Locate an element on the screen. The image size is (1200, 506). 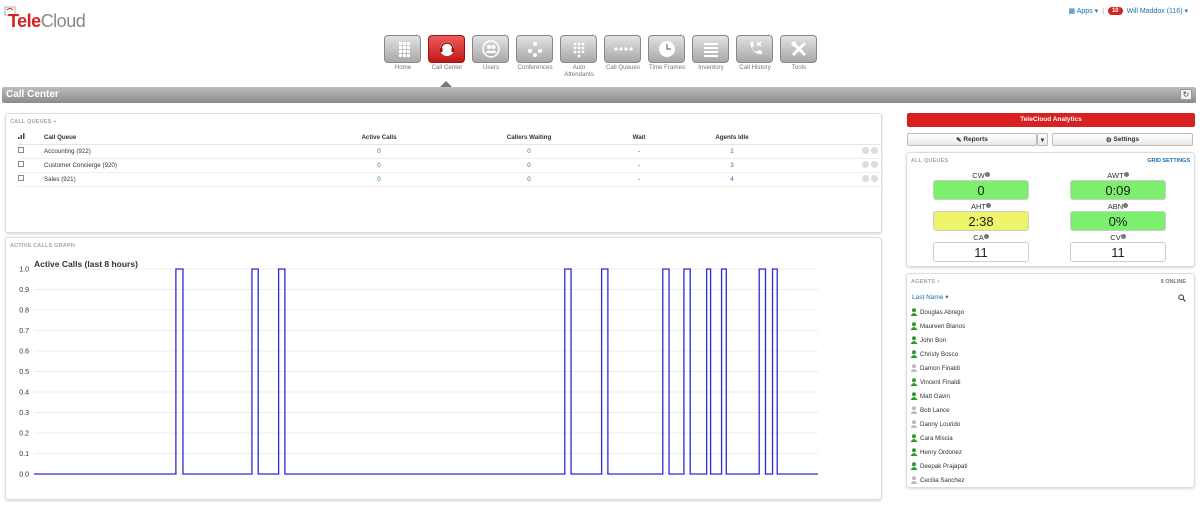
list-item: John Bon is located at coordinates (928, 340).